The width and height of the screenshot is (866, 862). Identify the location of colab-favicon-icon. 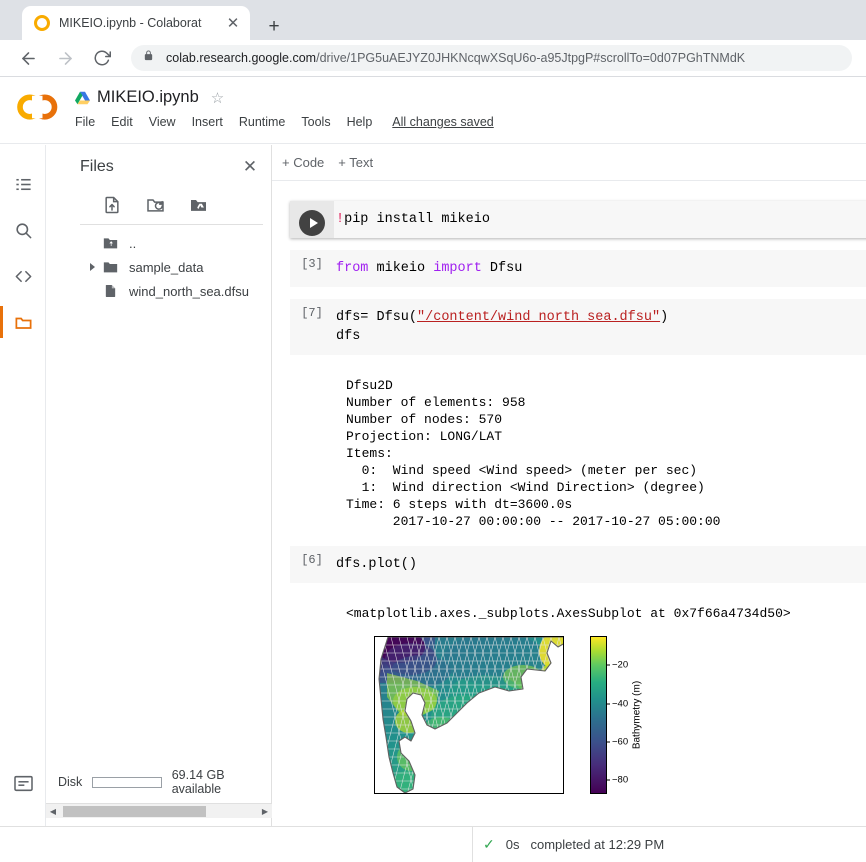
(42, 23).